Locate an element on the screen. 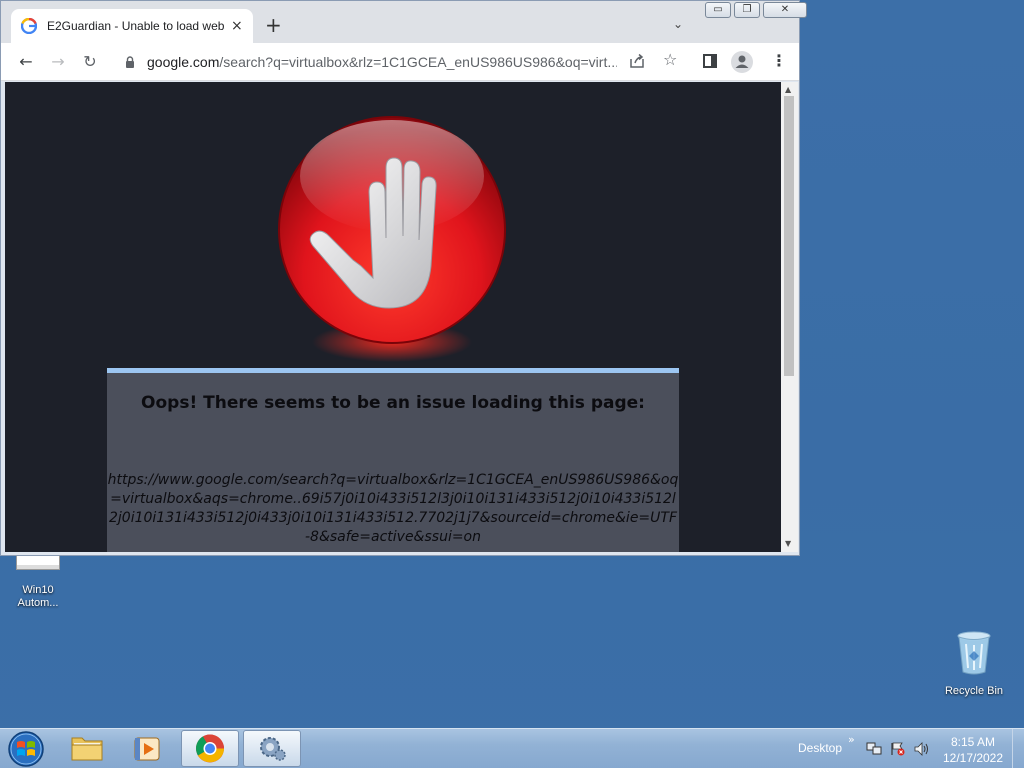 Image resolution: width=1024 pixels, height=768 pixels. tab-e2guardian: E2Guardian - Unable to load website × is located at coordinates (132, 26).